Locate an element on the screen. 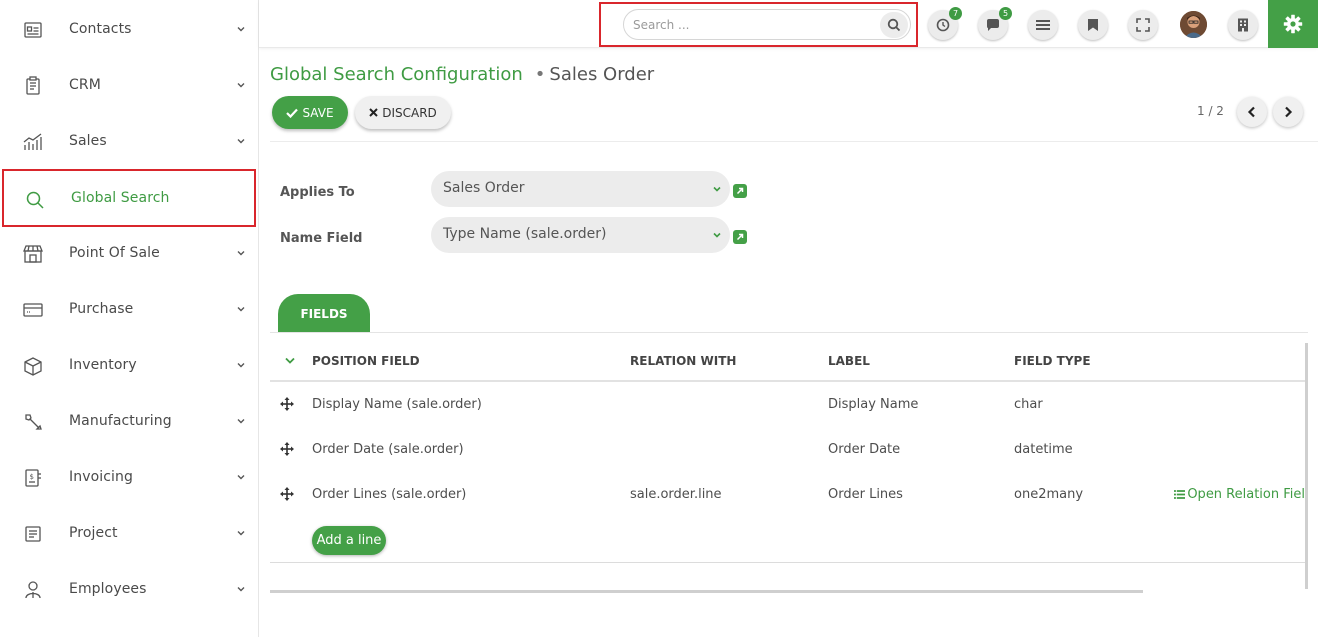 This screenshot has width=1318, height=637. search-icon is located at coordinates (35, 200).